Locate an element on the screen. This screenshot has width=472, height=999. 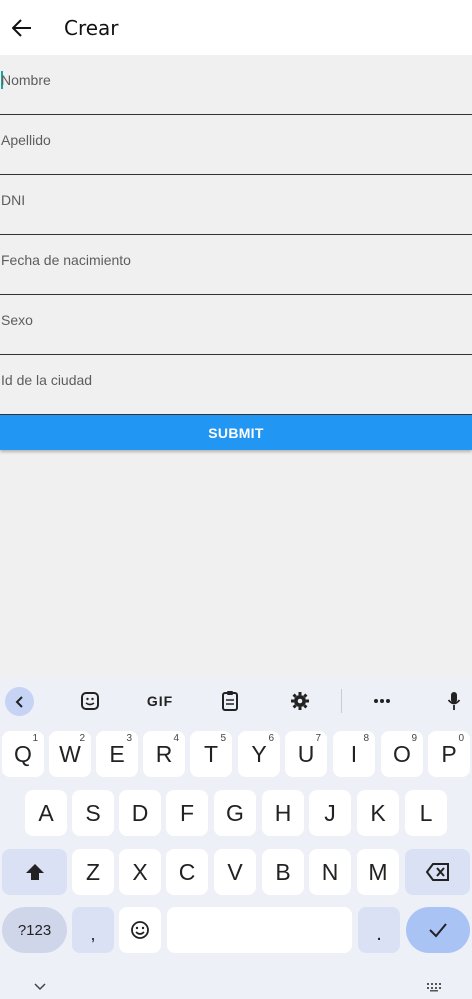
keyboard-switch-button is located at coordinates (434, 987).